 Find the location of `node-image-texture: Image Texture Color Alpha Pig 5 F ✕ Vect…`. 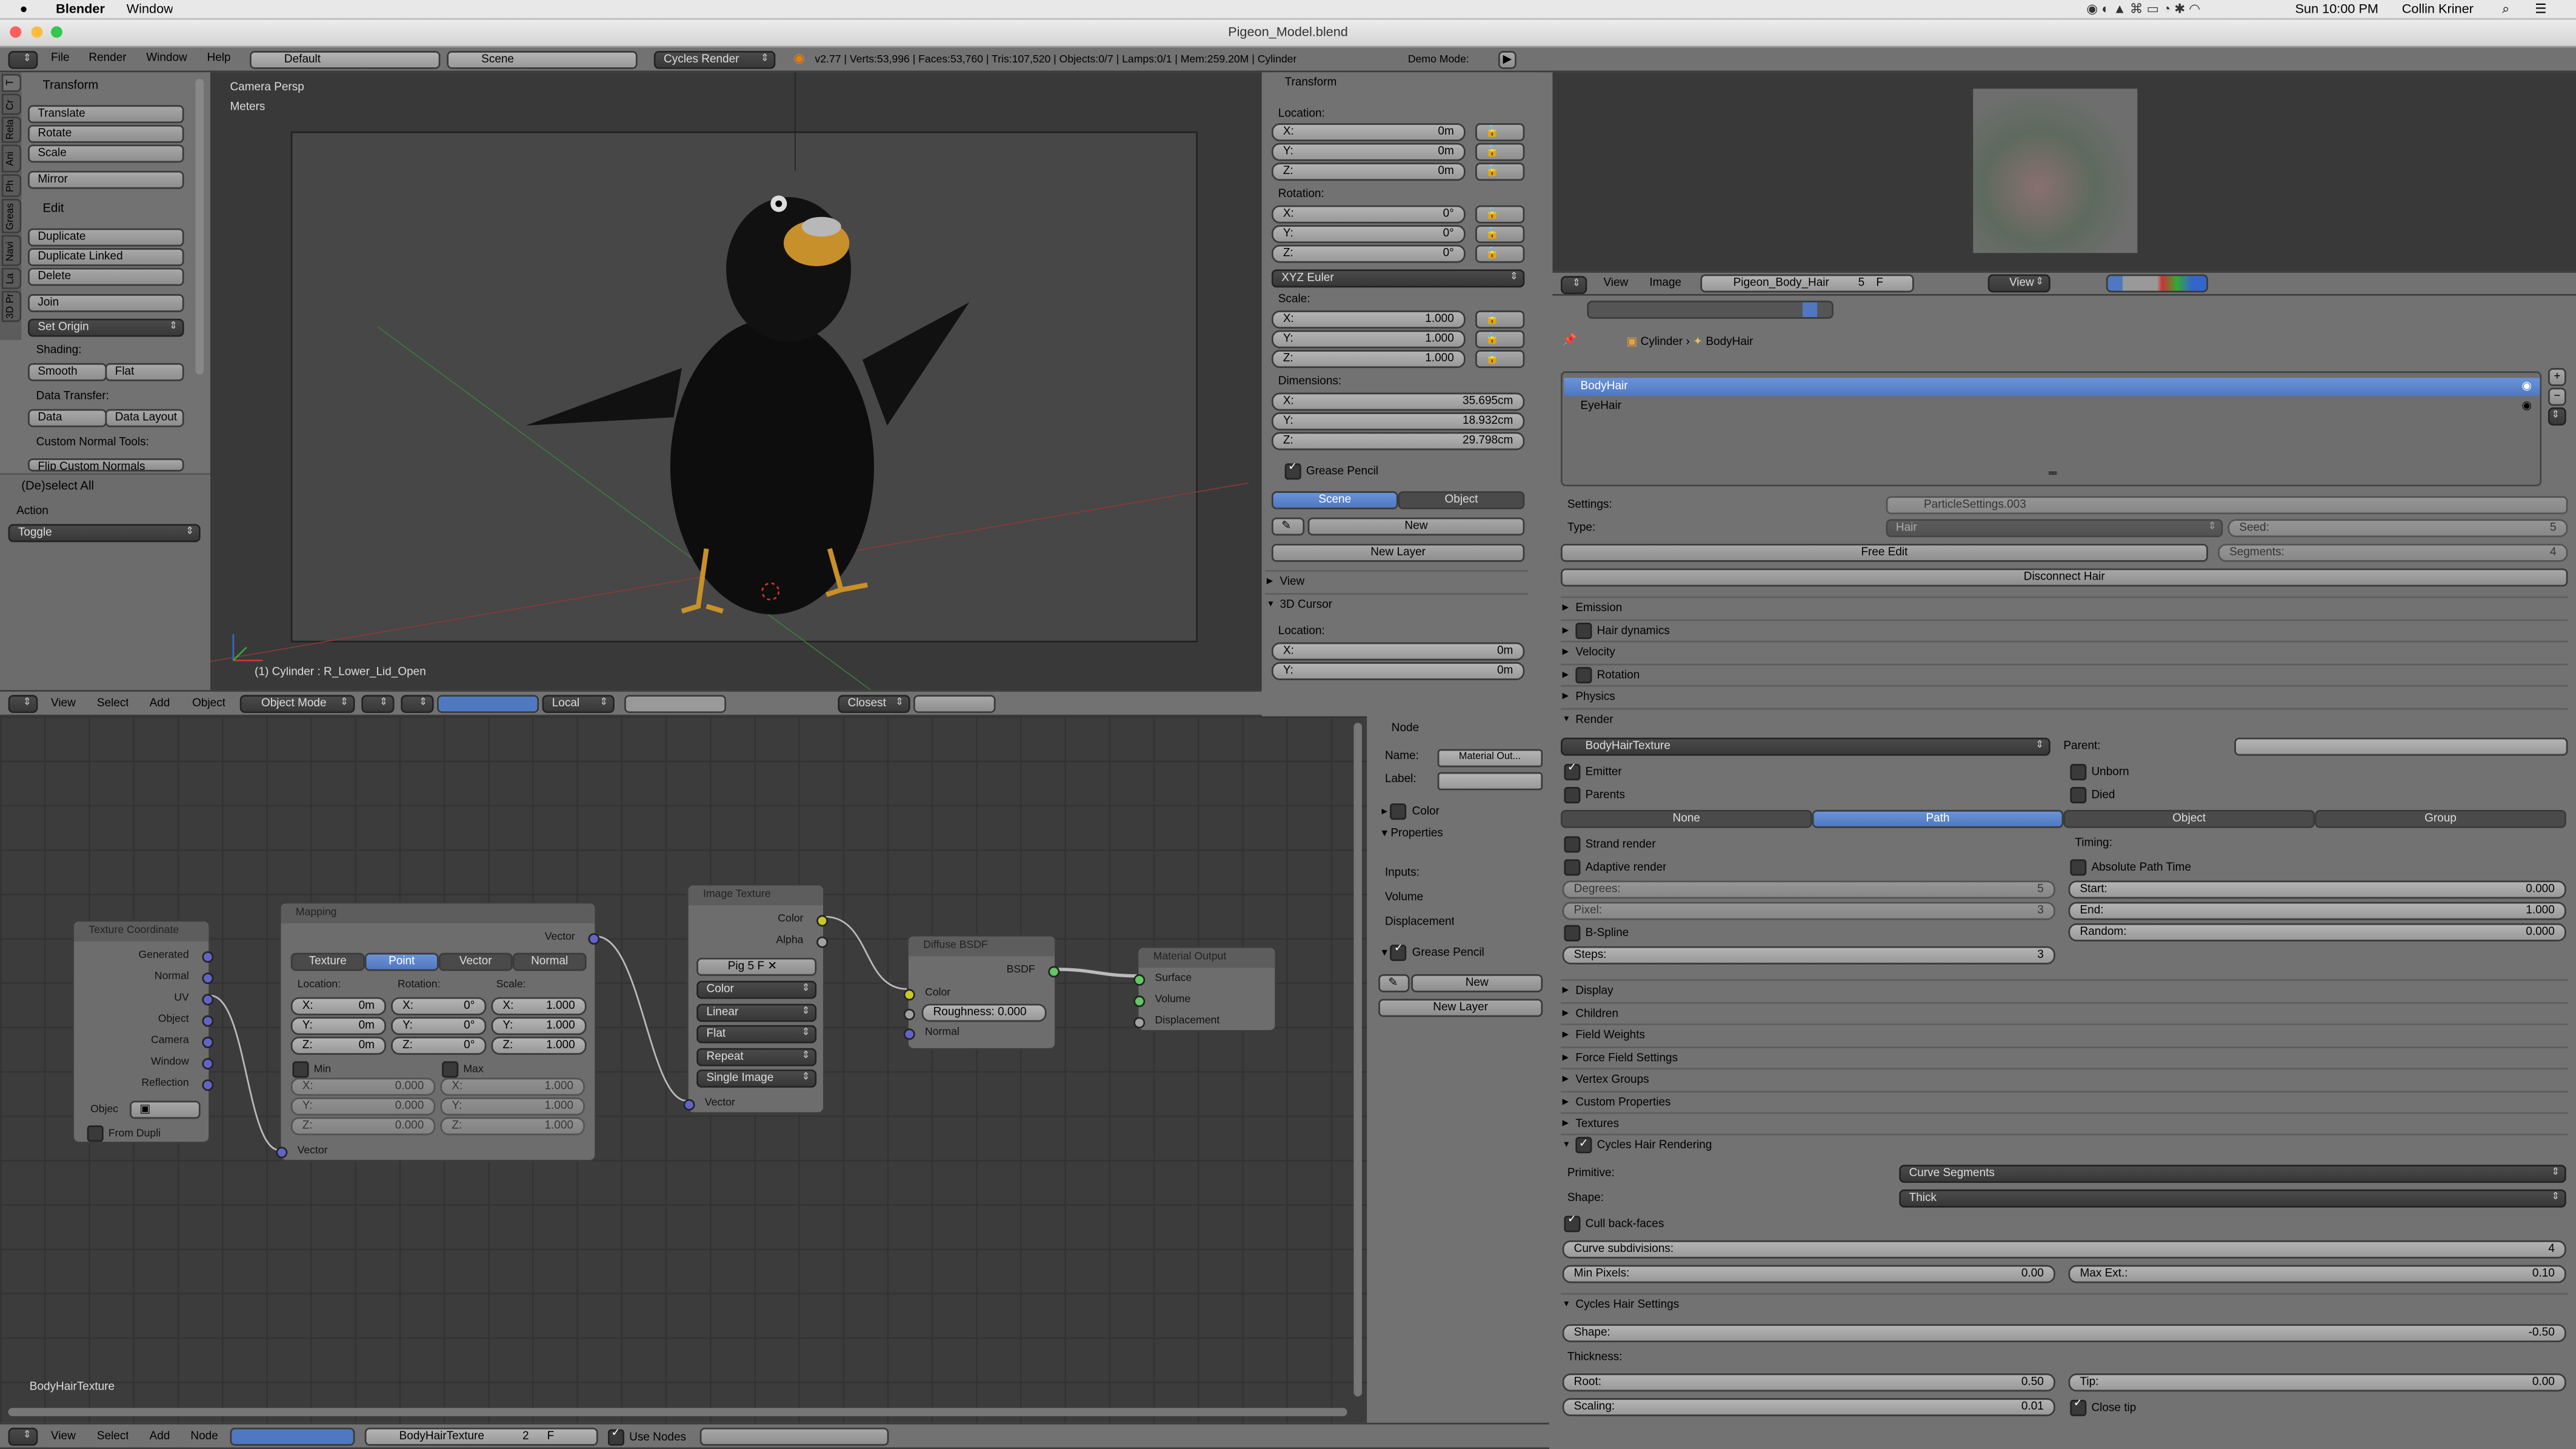

node-image-texture: Image Texture Color Alpha Pig 5 F ✕ Vect… is located at coordinates (756, 999).